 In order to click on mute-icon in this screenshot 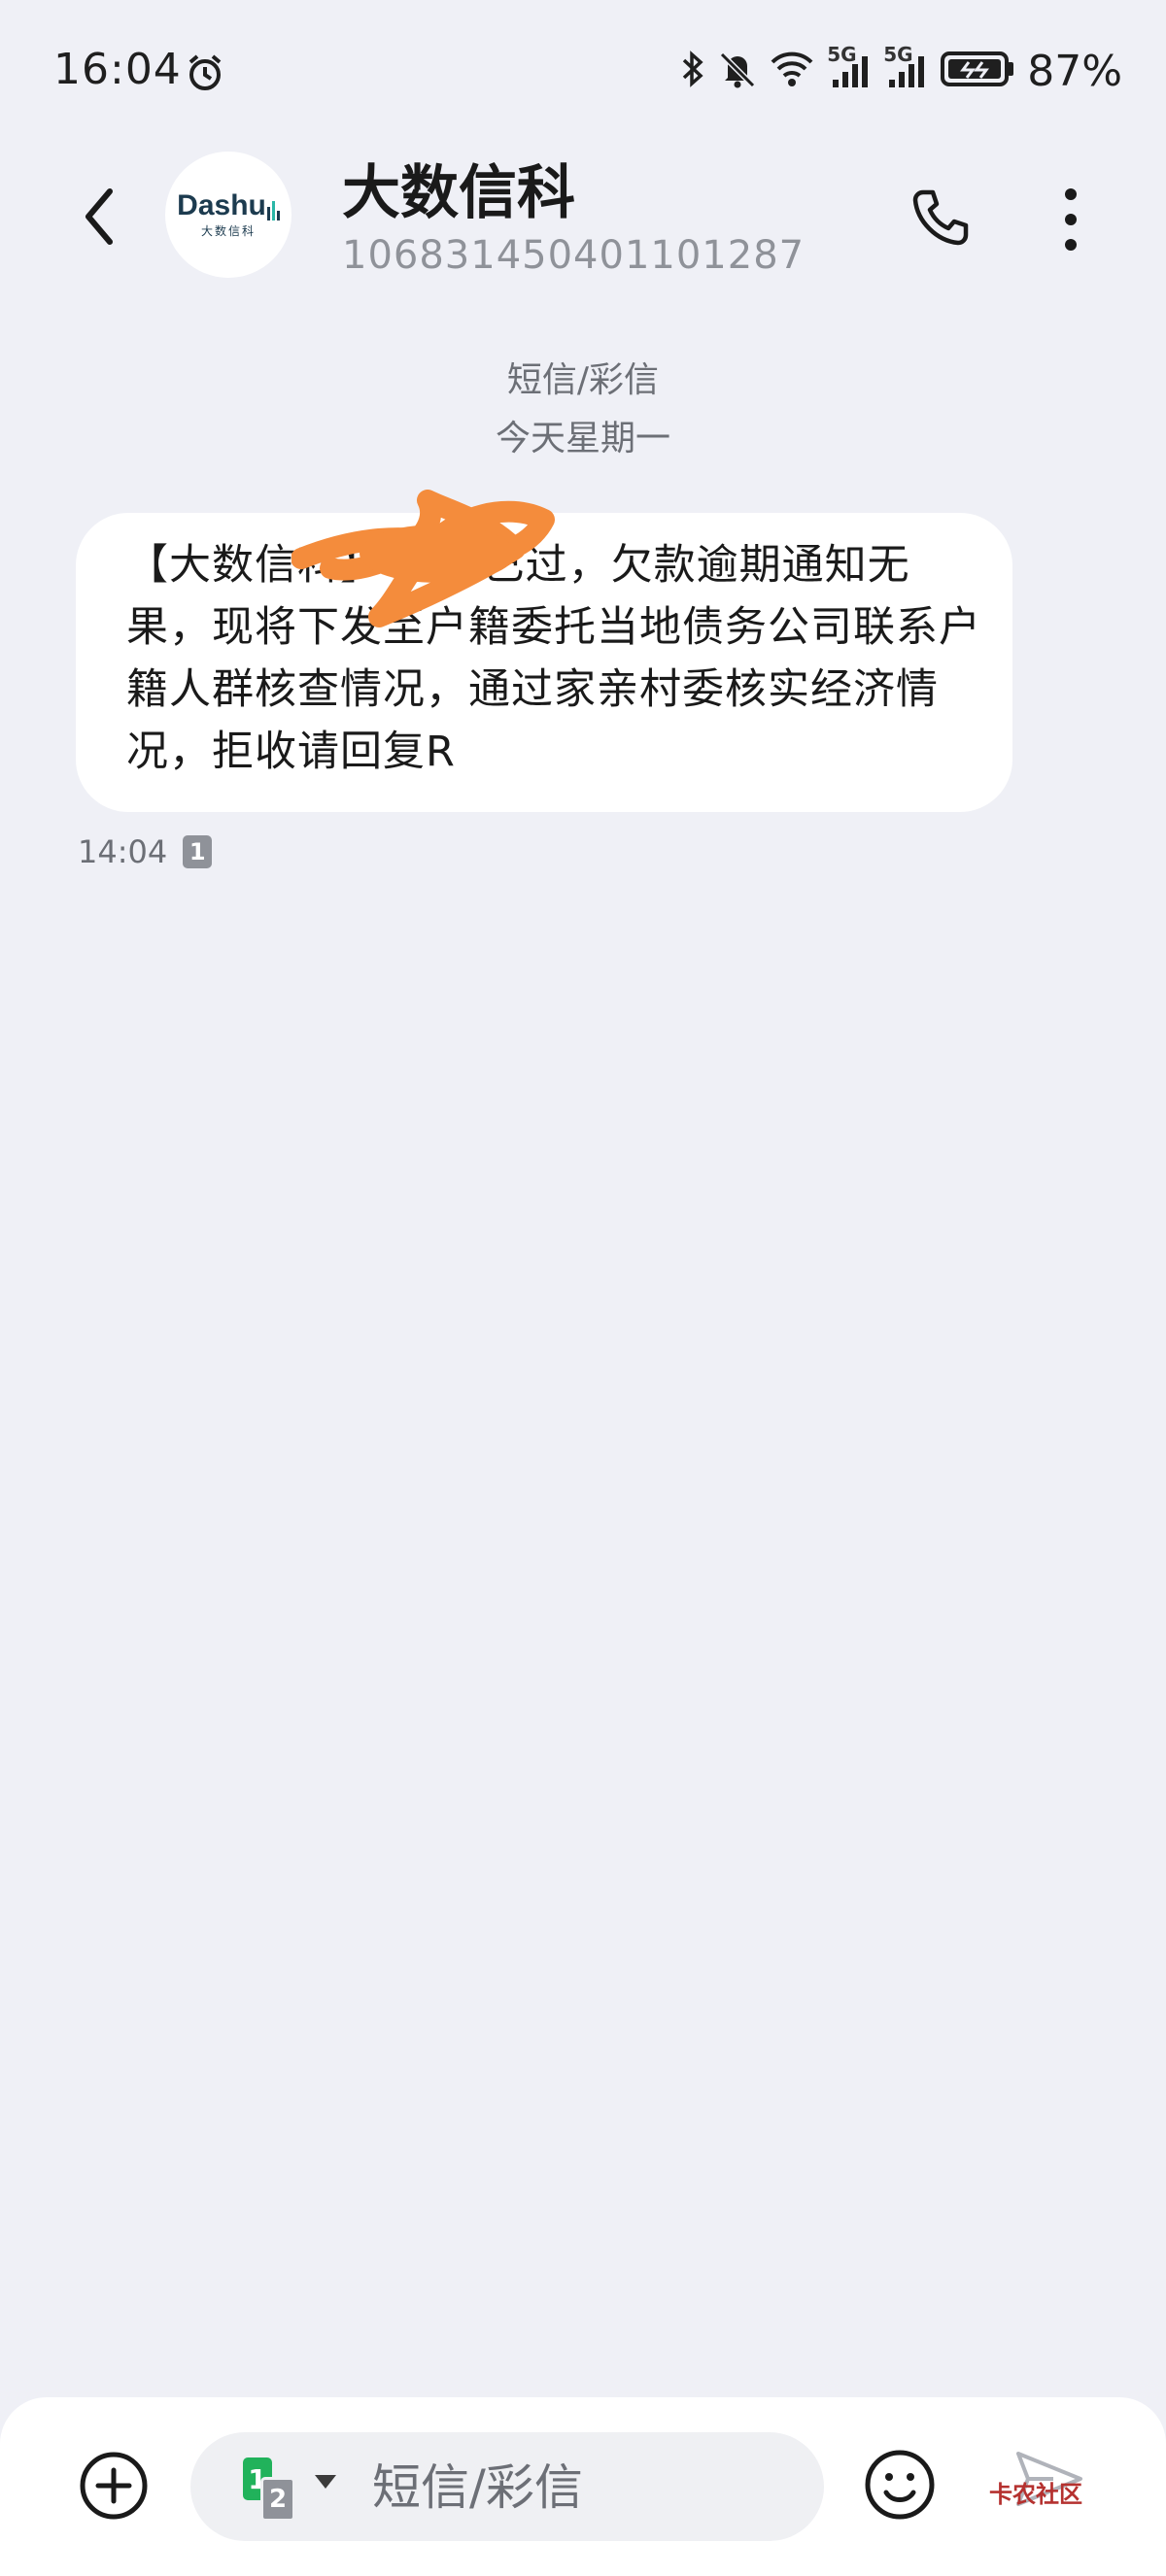, I will do `click(737, 71)`.